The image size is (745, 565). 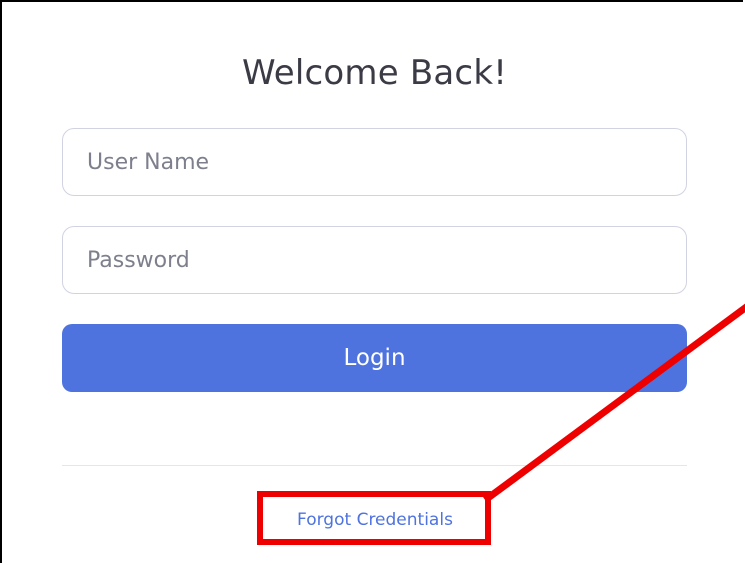 What do you see at coordinates (374, 465) in the screenshot?
I see `divider` at bounding box center [374, 465].